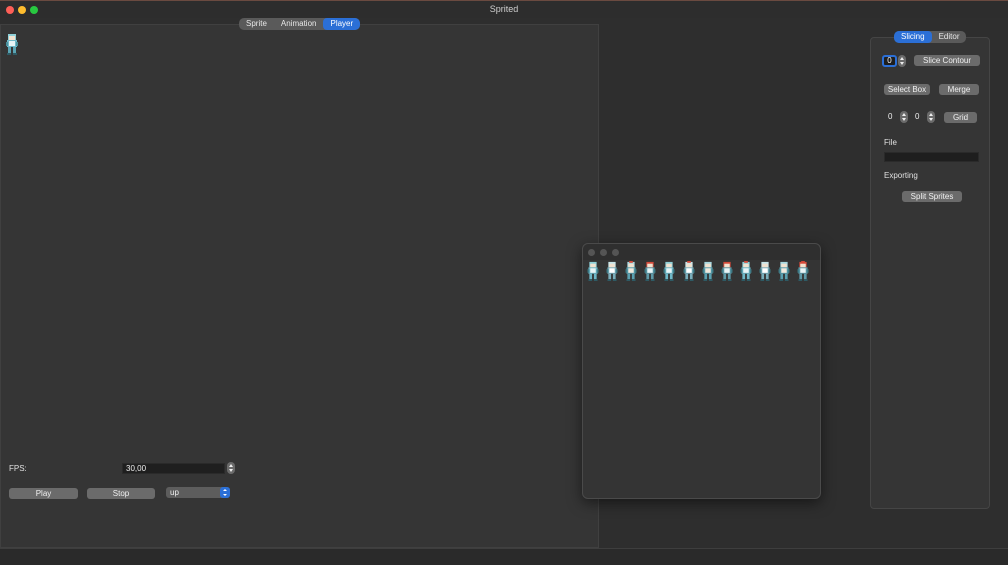 Image resolution: width=1008 pixels, height=565 pixels. I want to click on fps-input: 30,00, so click(173, 468).